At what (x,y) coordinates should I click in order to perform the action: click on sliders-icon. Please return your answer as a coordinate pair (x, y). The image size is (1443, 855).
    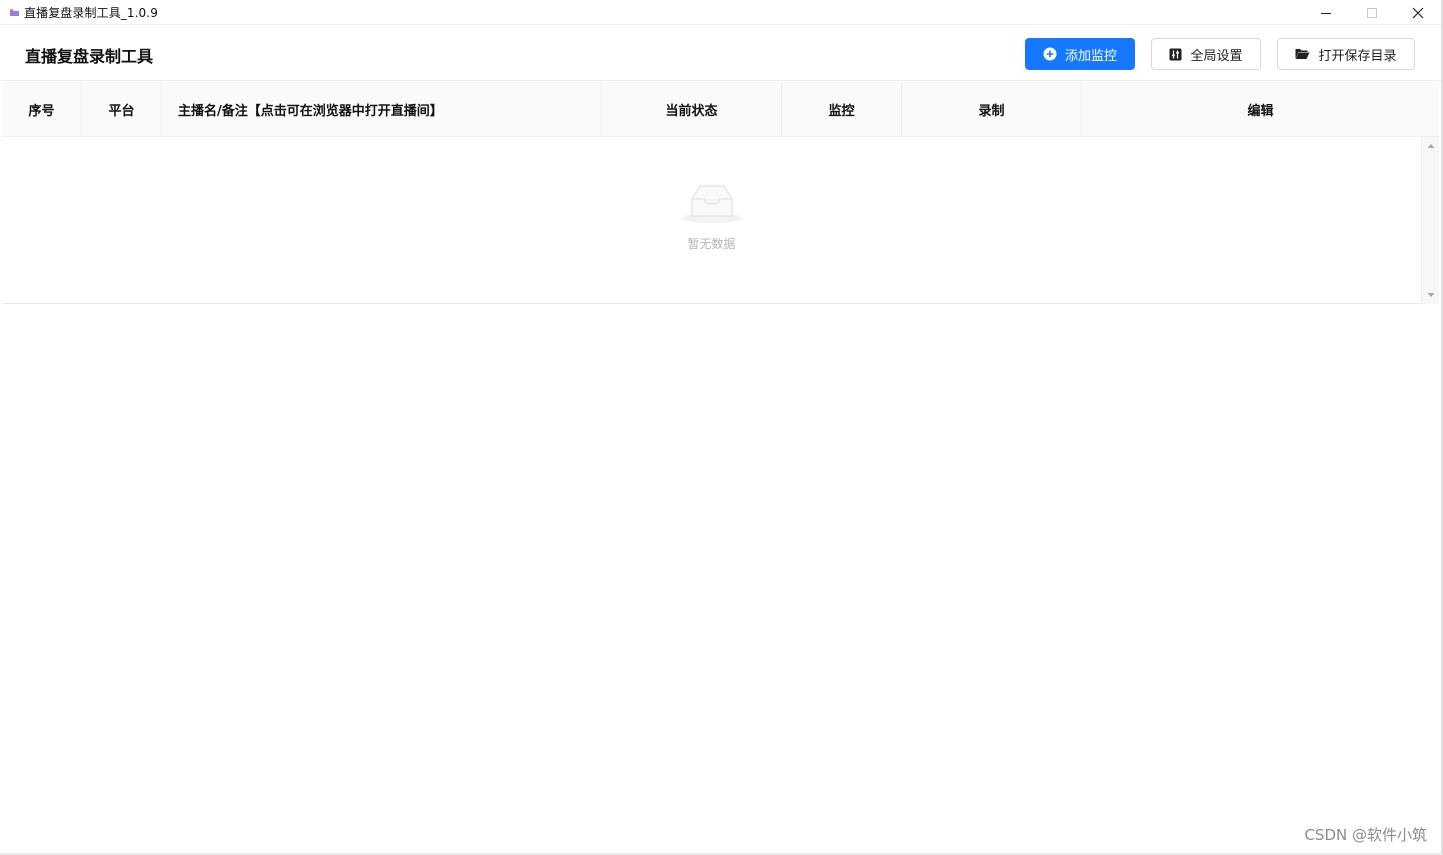
    Looking at the image, I should click on (1175, 54).